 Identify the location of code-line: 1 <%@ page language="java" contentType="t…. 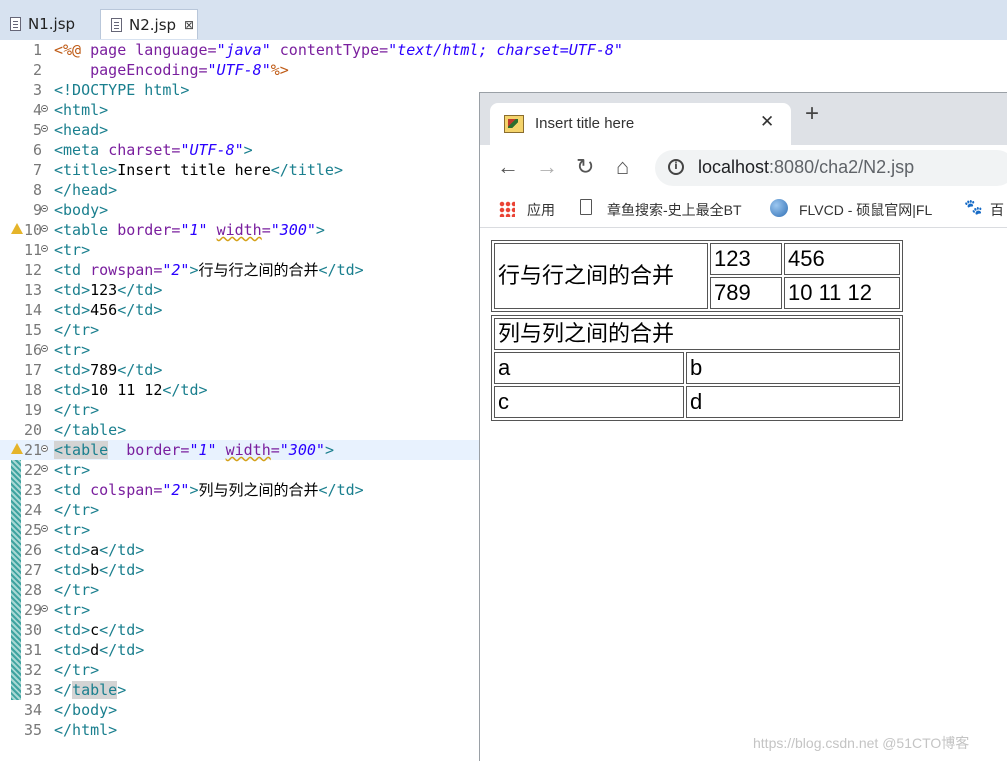
(503, 50).